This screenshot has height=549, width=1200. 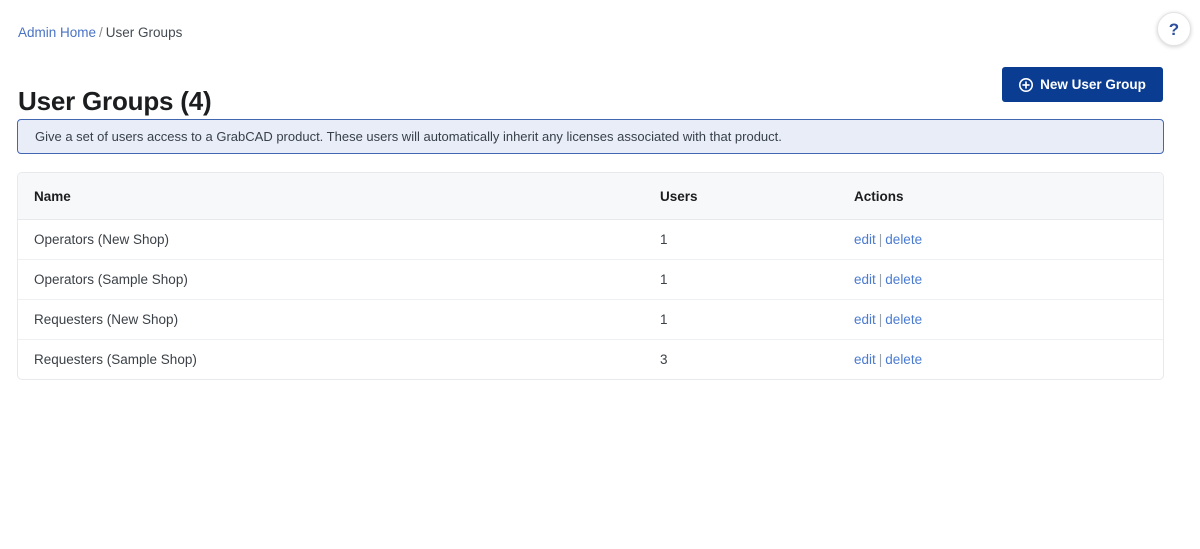 I want to click on breadcrumb: Admin Home / User Groups, so click(x=100, y=33).